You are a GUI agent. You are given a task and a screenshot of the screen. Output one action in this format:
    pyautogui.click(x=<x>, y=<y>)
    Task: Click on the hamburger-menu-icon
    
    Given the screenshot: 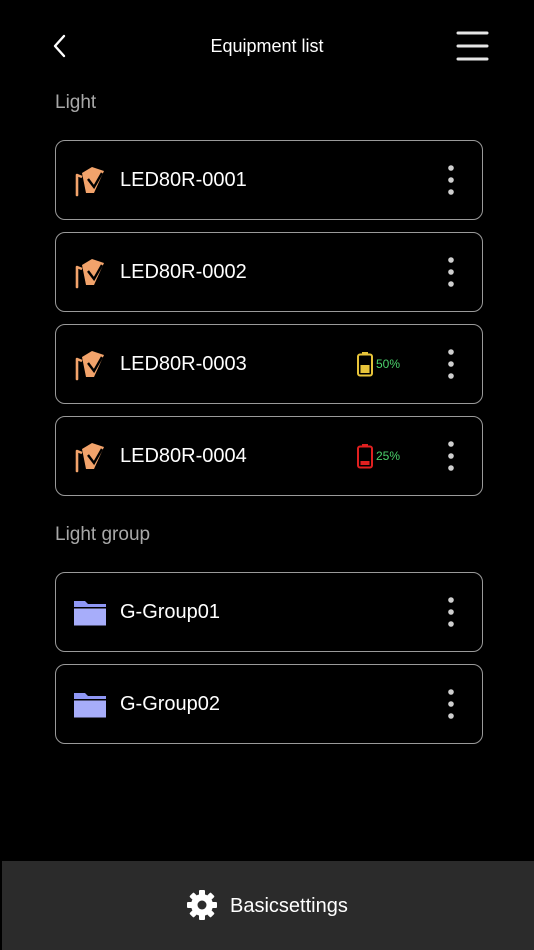 What is the action you would take?
    pyautogui.click(x=472, y=46)
    